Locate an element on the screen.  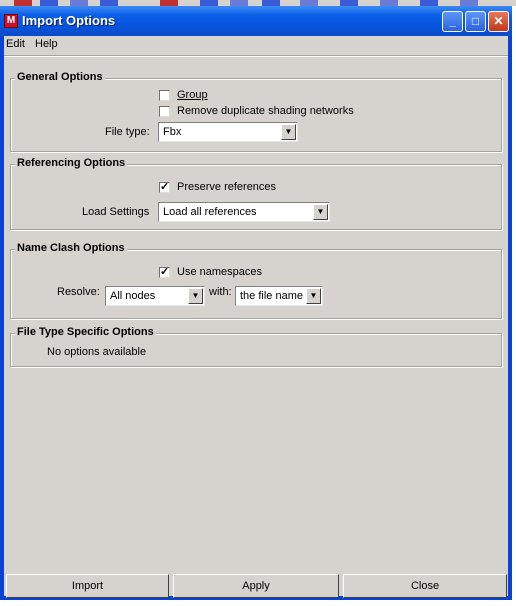
load-settings-value: Load all references is located at coordinates (210, 212).